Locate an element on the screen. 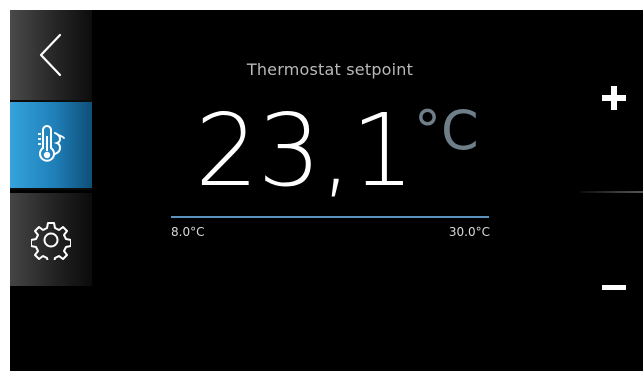 Image resolution: width=643 pixels, height=371 pixels. minus-icon is located at coordinates (613, 285).